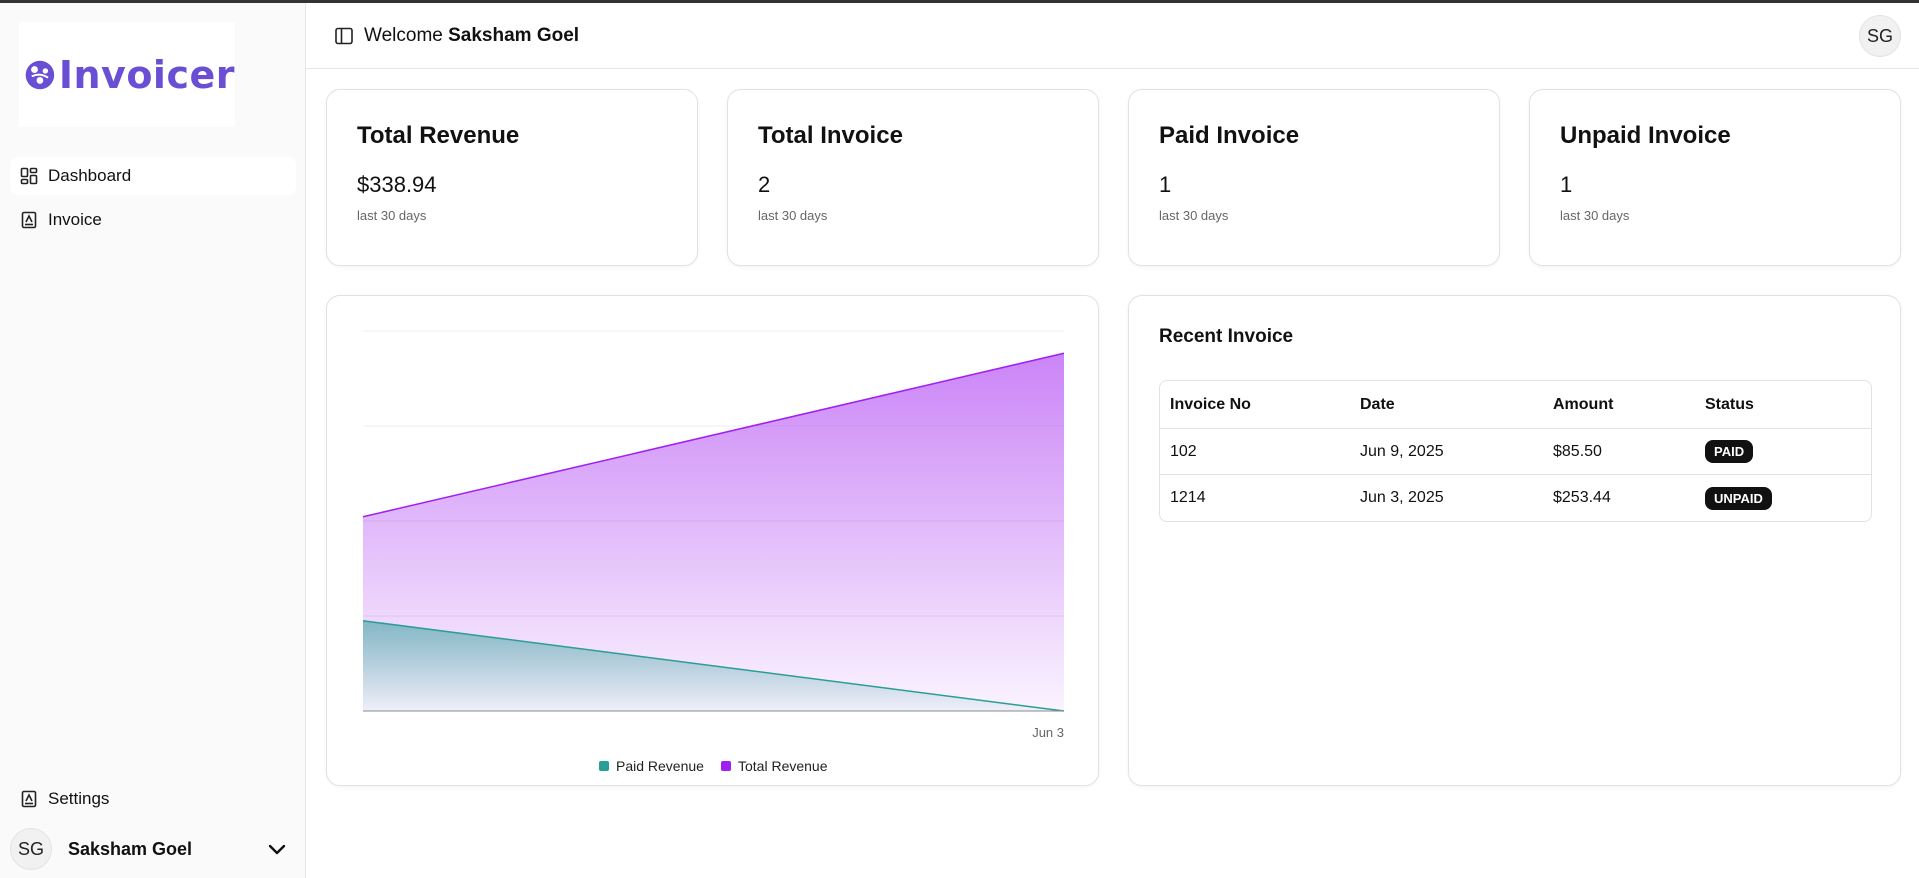 The height and width of the screenshot is (878, 1919). Describe the element at coordinates (1619, 405) in the screenshot. I see `column-header-amount: Amount` at that location.